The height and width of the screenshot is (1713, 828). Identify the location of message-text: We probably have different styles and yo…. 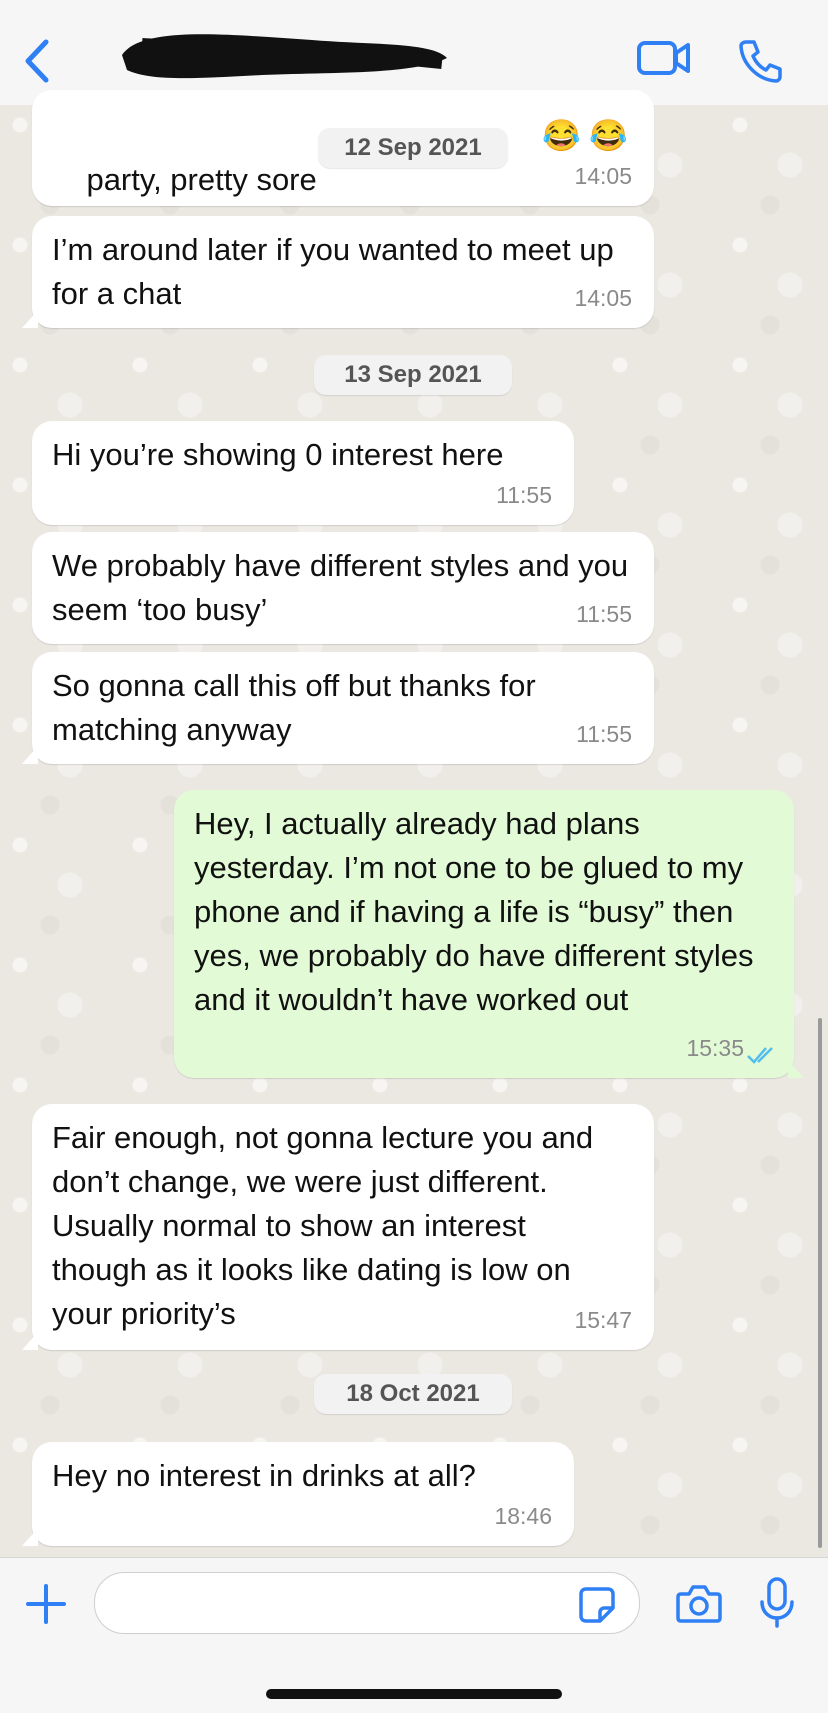
(344, 587).